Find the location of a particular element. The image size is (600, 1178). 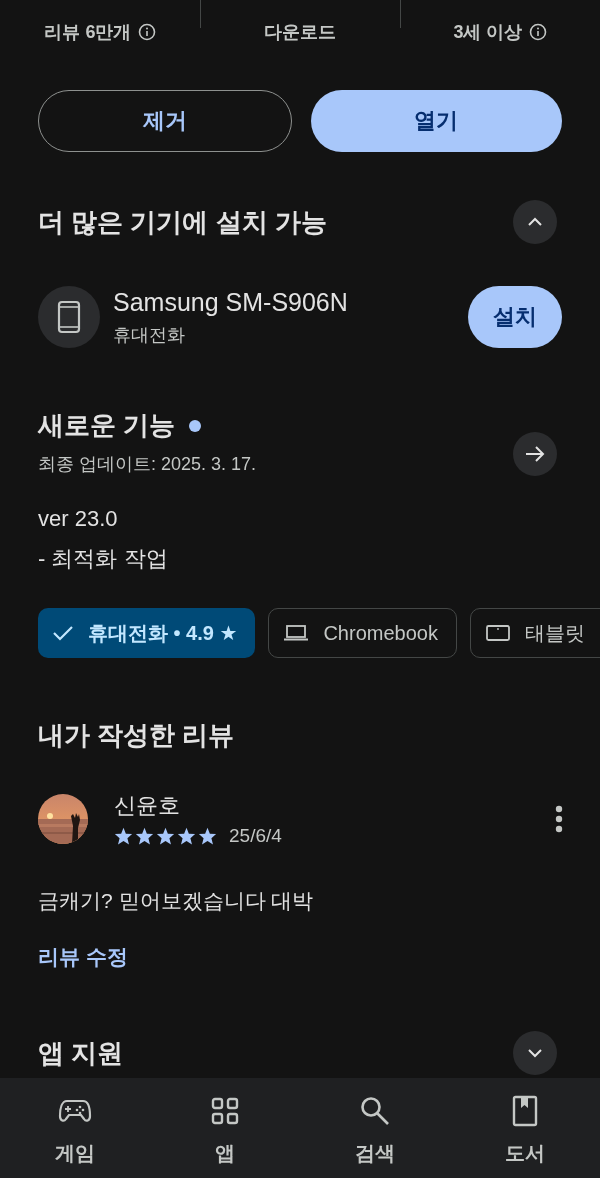

nav-tab: 게임 is located at coordinates (75, 1136).